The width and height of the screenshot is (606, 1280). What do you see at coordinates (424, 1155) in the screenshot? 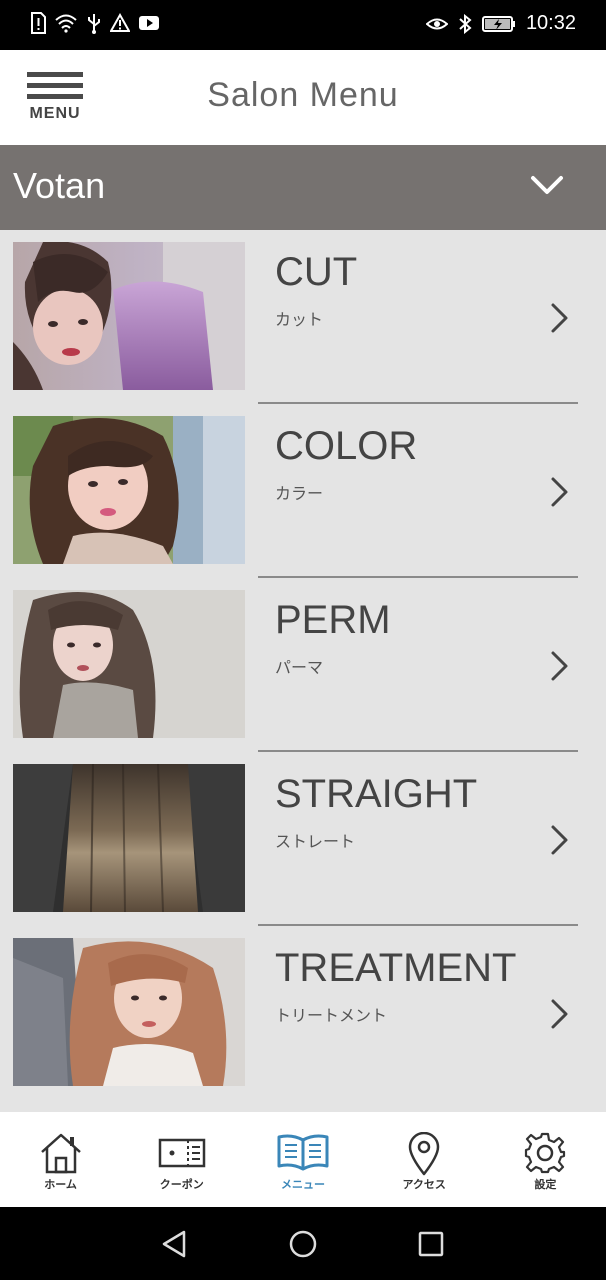
I see `location-pin-icon` at bounding box center [424, 1155].